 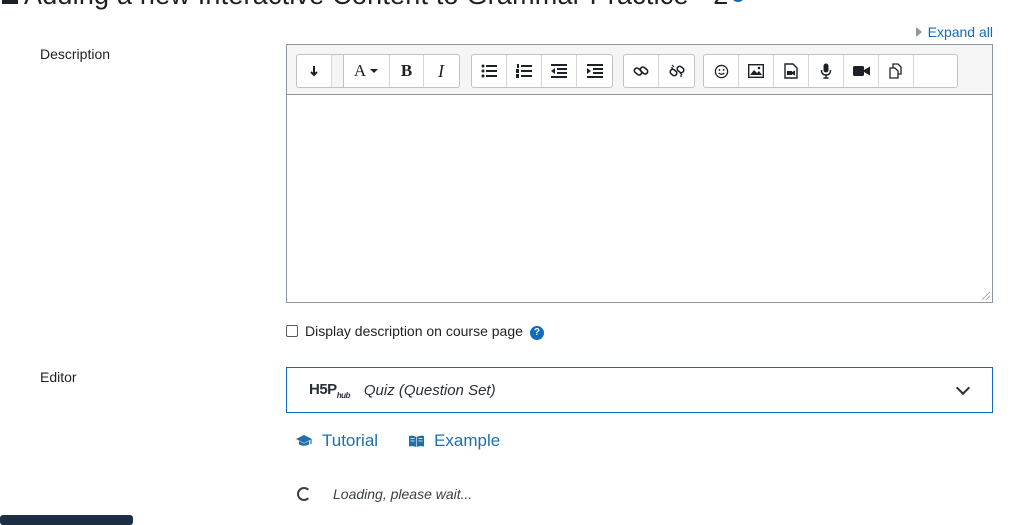 I want to click on emoji-icon, so click(x=721, y=71).